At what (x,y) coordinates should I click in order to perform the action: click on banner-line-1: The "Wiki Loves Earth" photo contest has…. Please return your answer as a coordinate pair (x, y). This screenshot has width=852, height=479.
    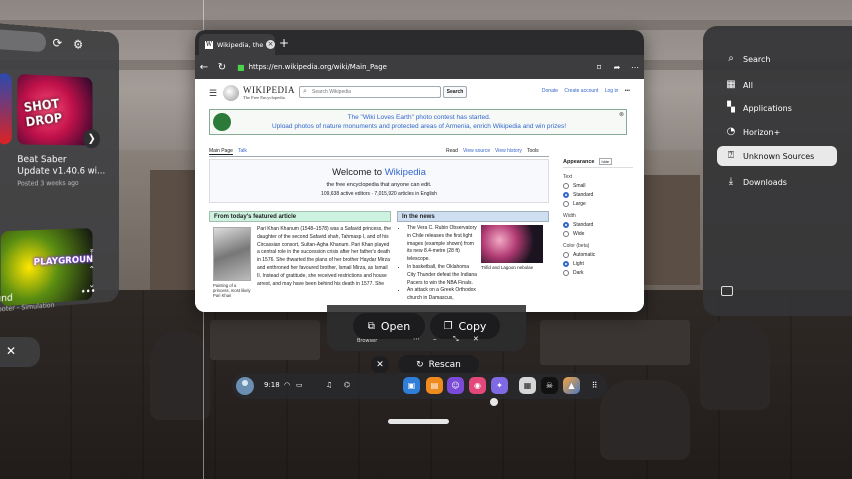
    Looking at the image, I should click on (419, 117).